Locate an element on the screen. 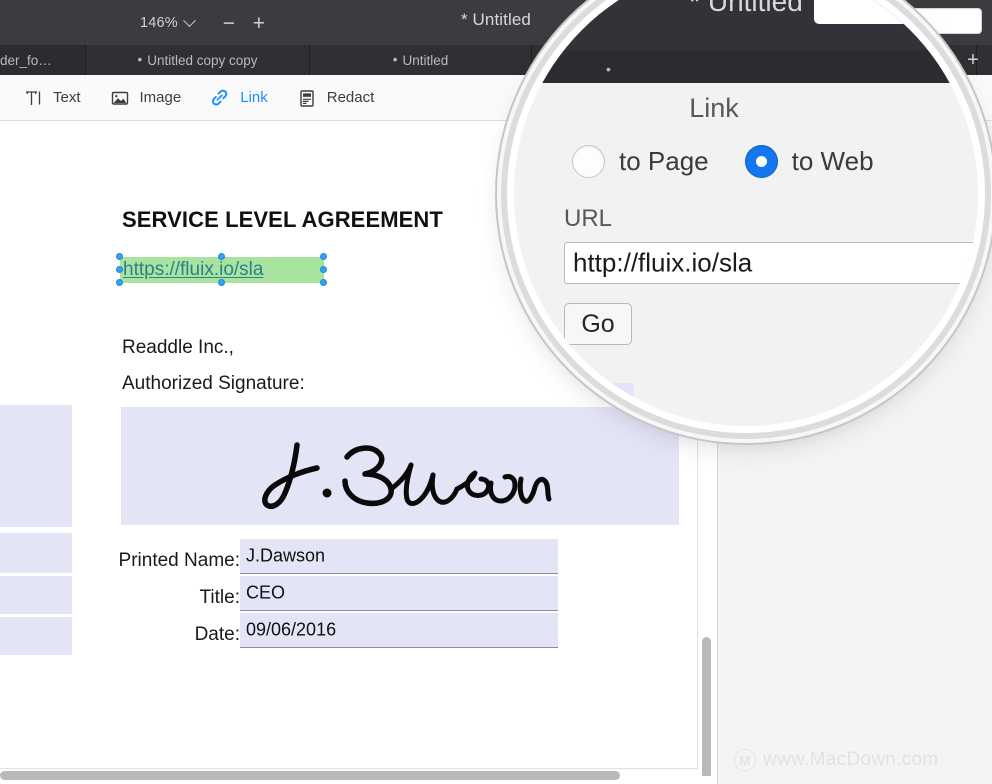  selection-handle-tc is located at coordinates (221, 256).